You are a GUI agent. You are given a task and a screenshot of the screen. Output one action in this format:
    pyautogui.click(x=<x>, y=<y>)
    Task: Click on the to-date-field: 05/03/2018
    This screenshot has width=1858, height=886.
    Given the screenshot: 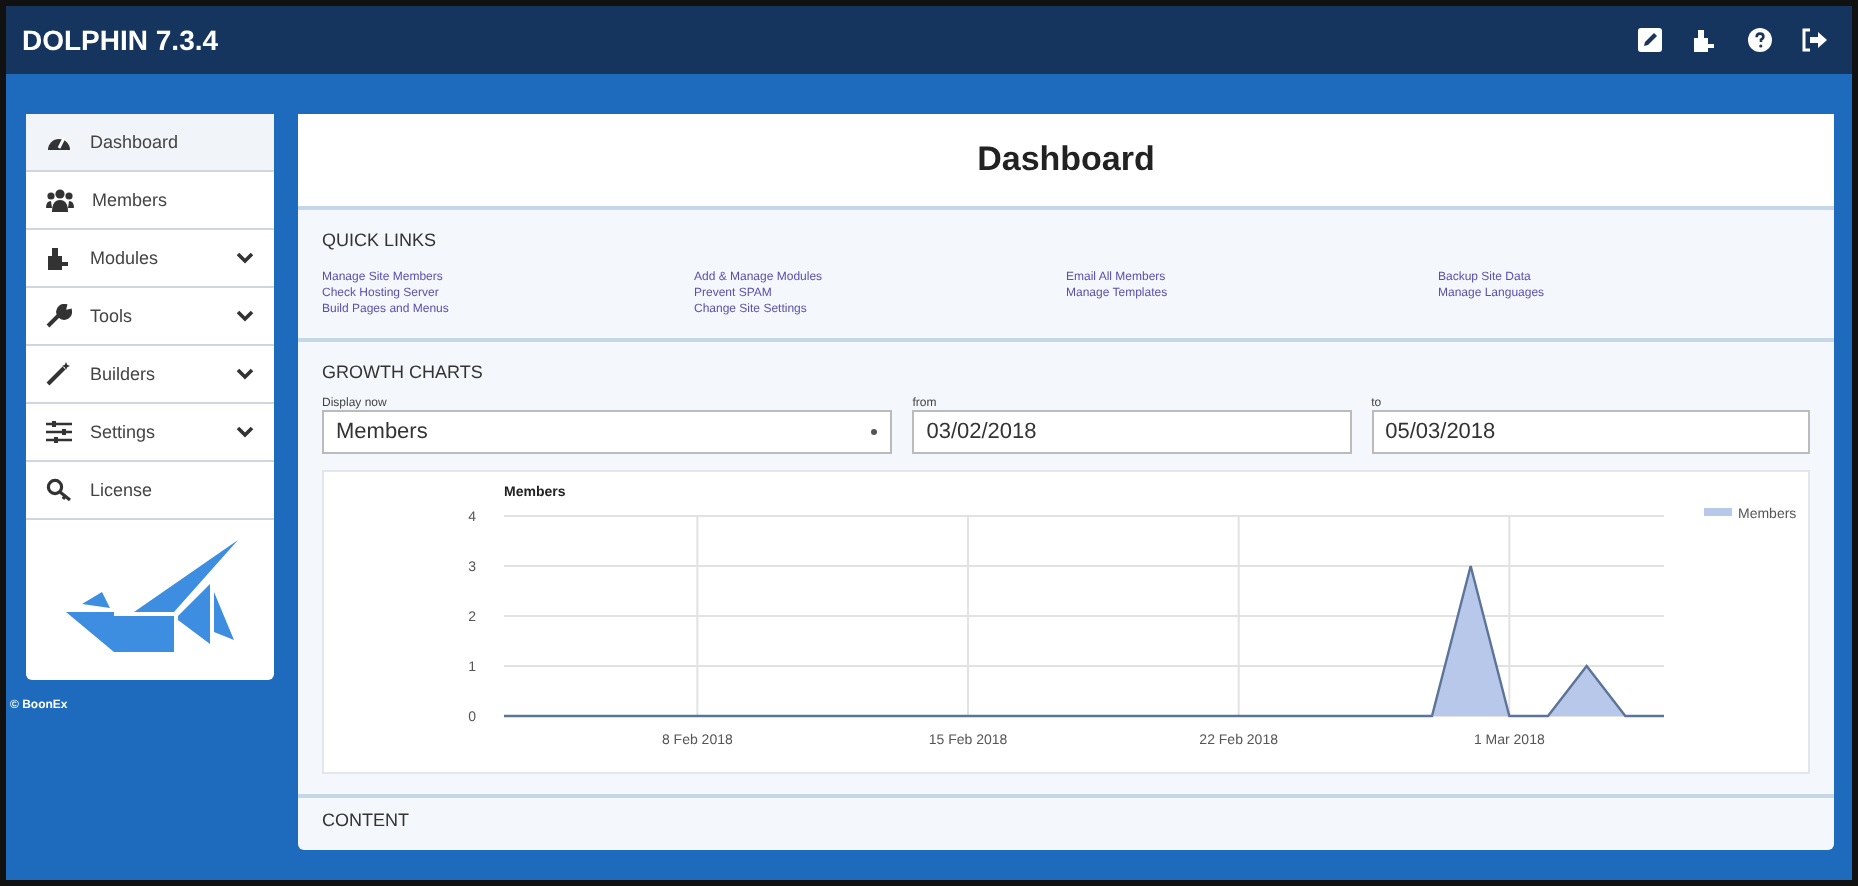 What is the action you would take?
    pyautogui.click(x=1590, y=432)
    